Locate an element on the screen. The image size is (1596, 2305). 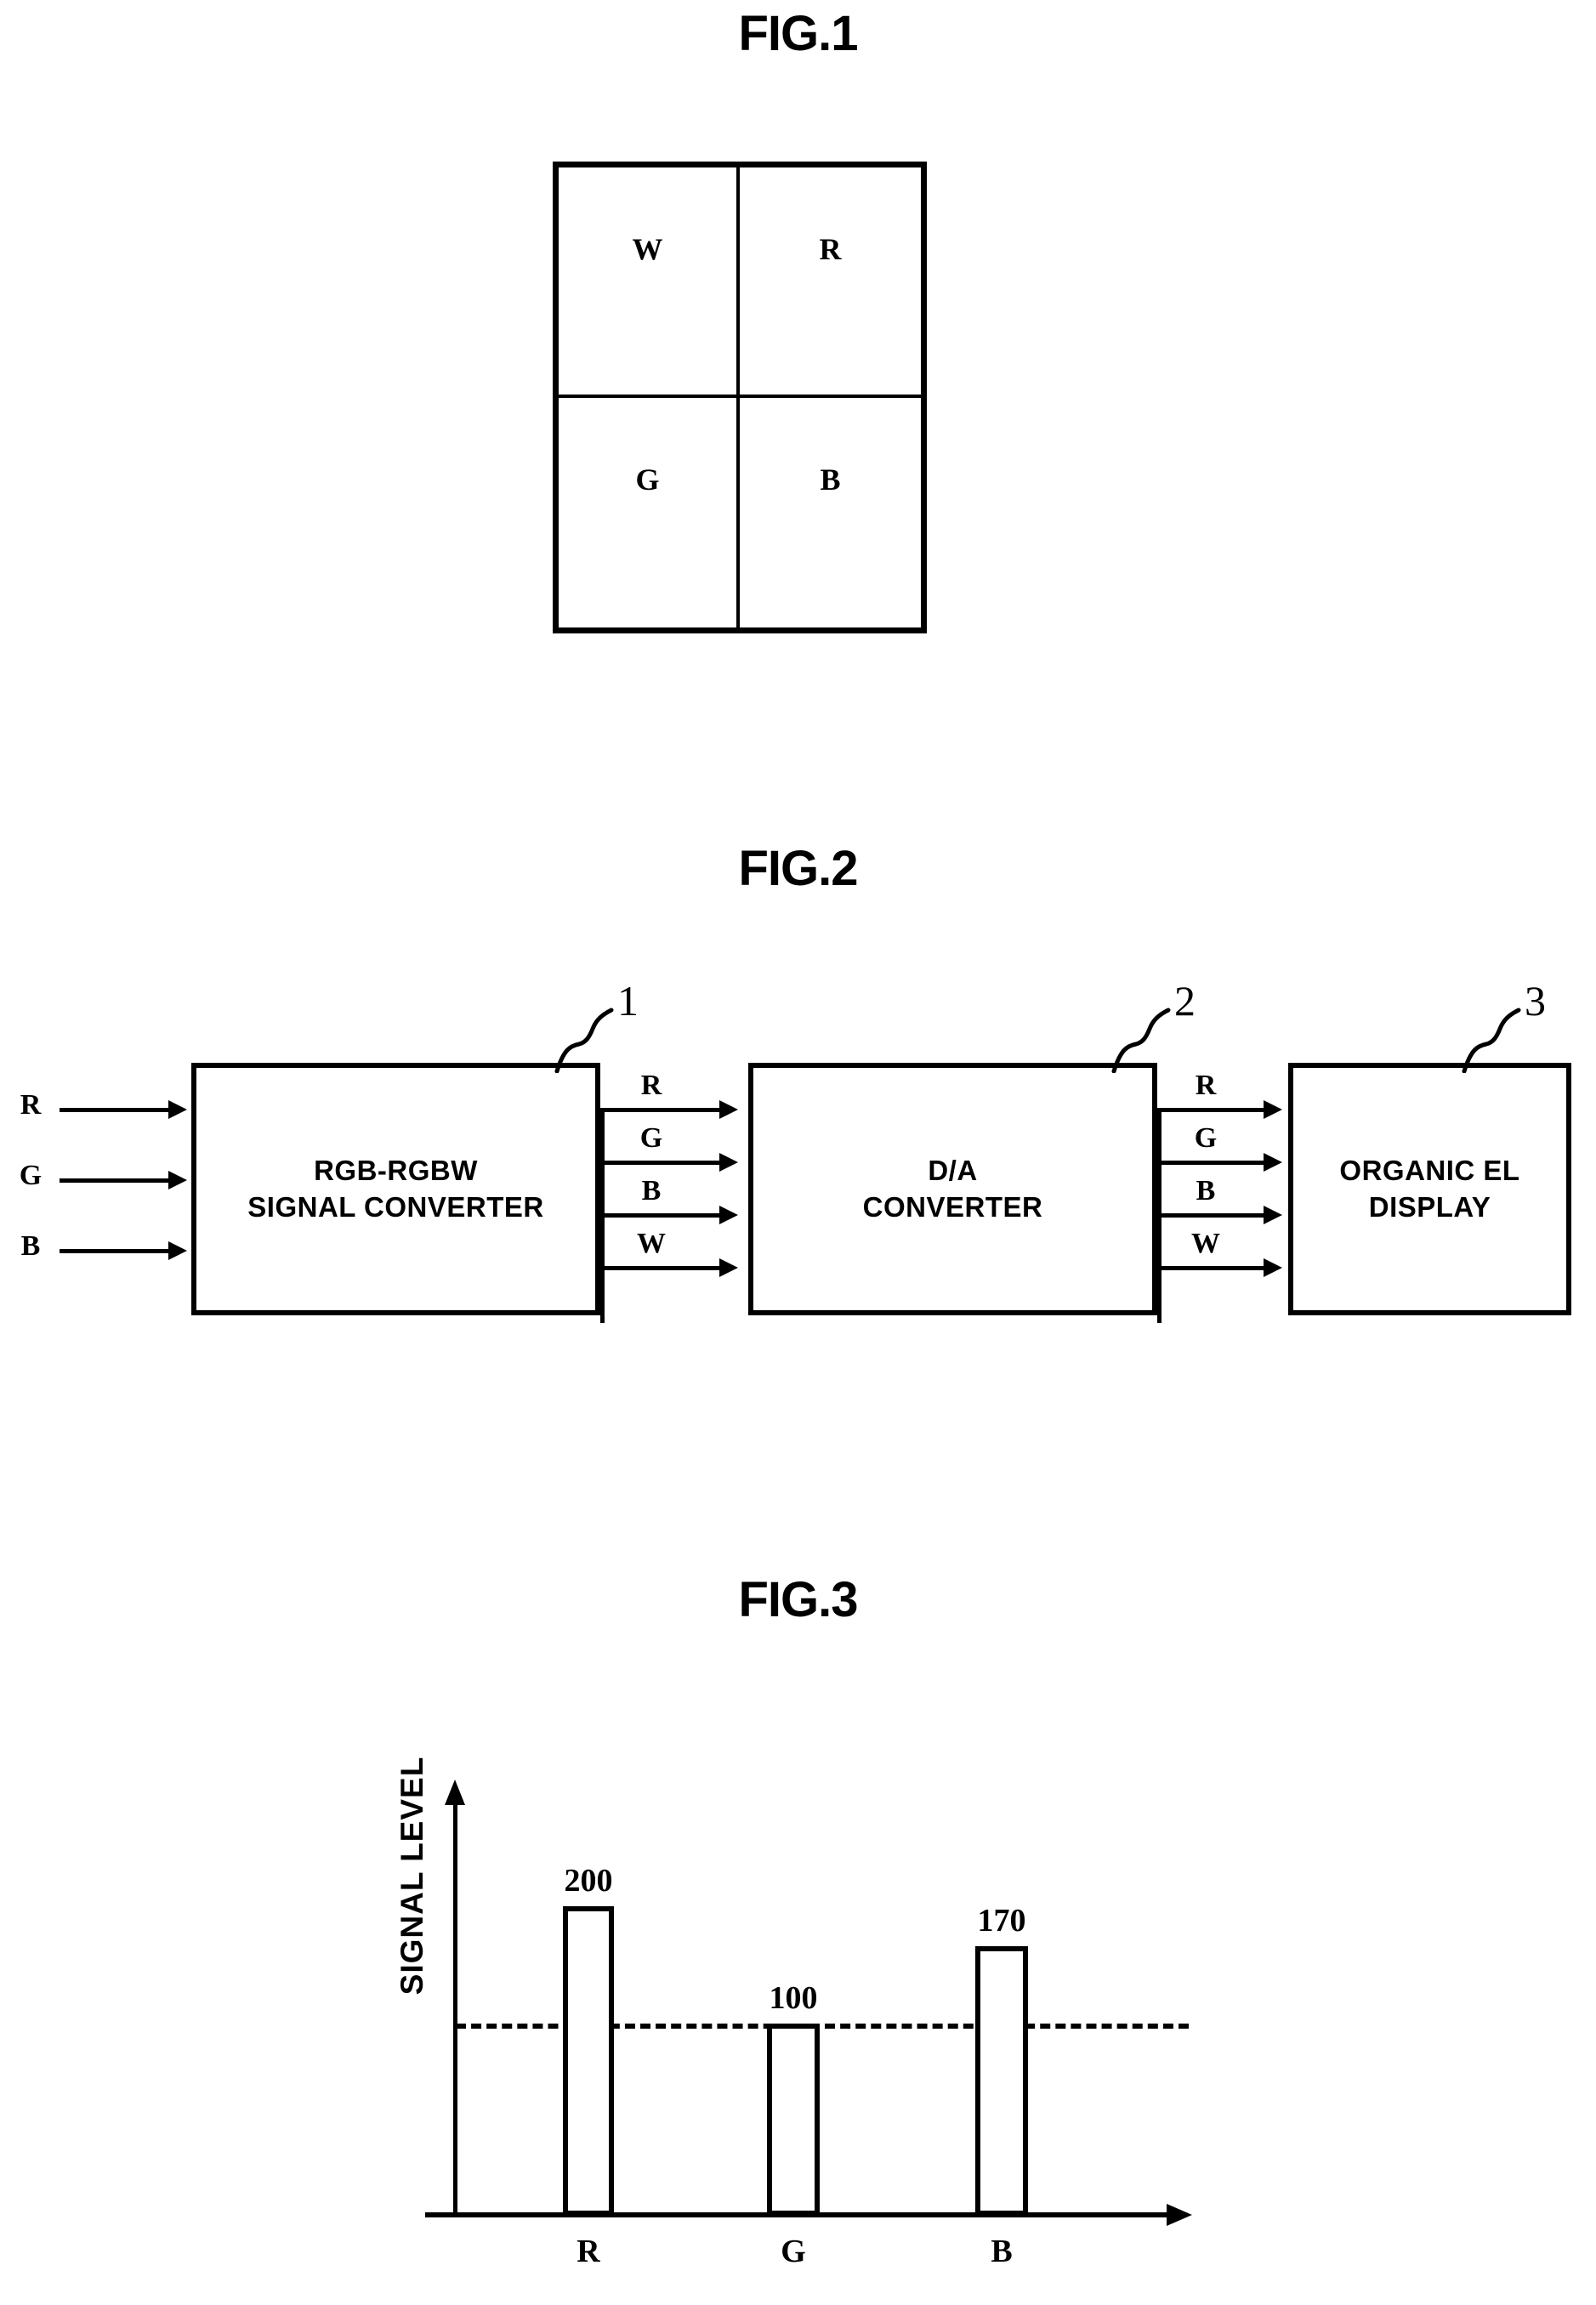
fig2-bus2-line-r is located at coordinates (1212, 1110).